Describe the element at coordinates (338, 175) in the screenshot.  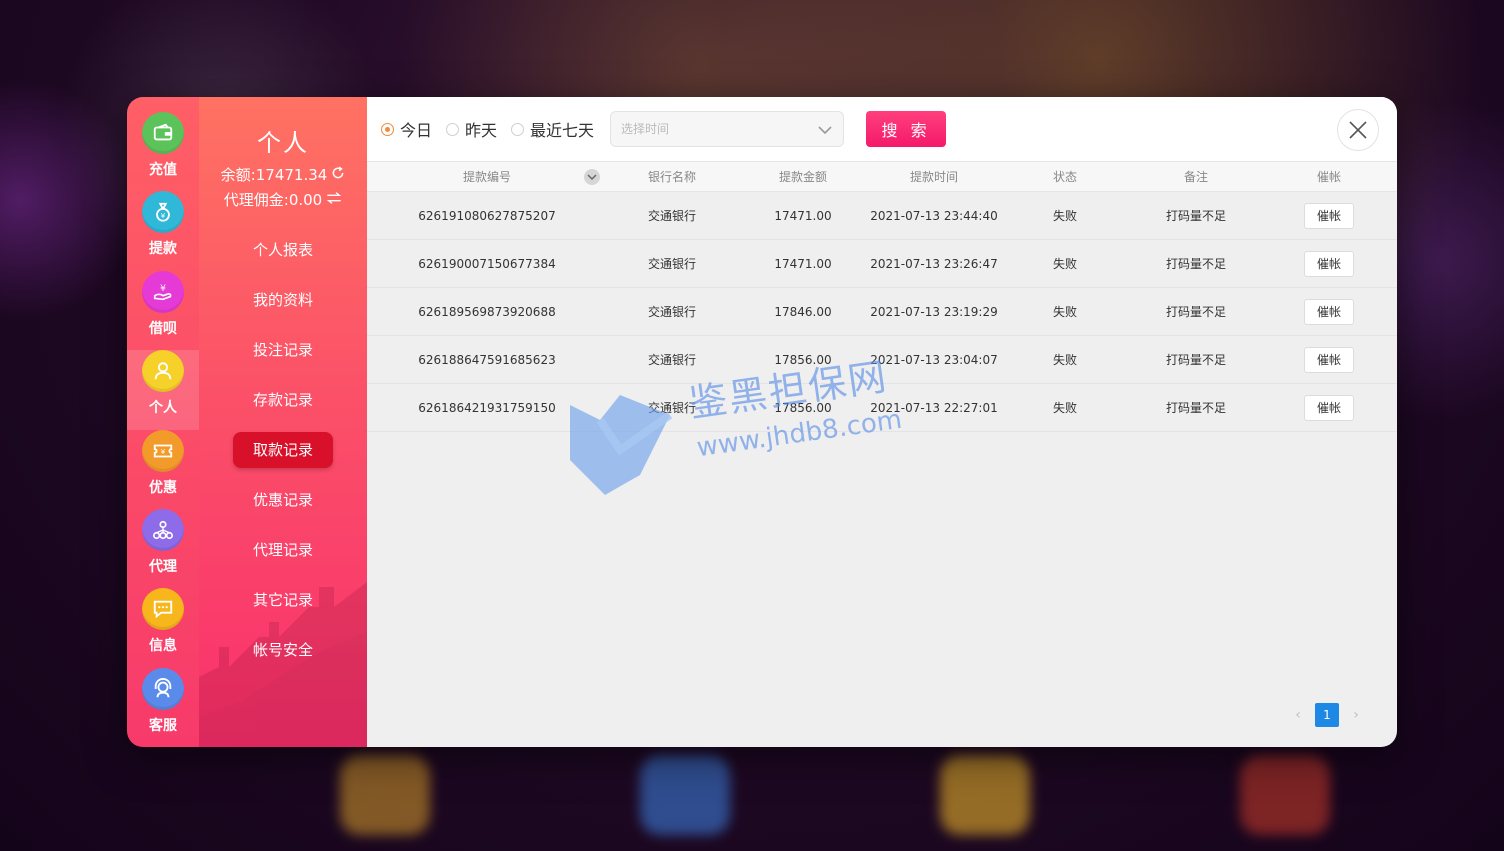
I see `refresh-icon` at that location.